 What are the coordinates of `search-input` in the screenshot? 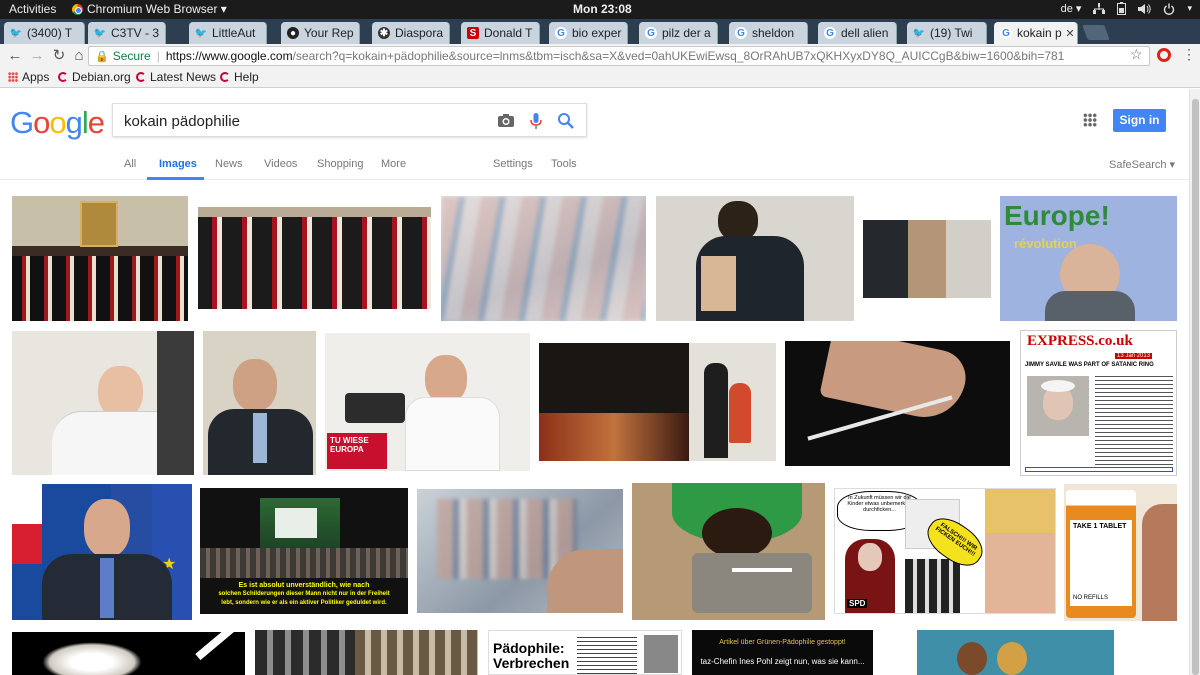 It's located at (304, 121).